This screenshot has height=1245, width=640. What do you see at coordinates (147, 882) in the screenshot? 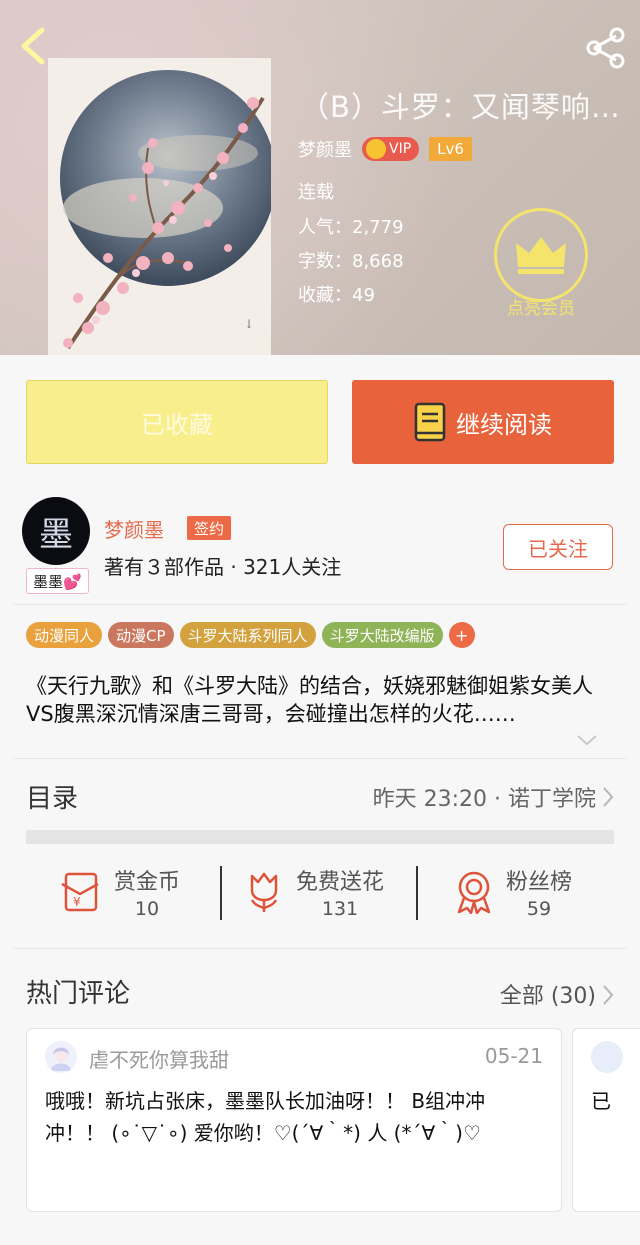
I see `reward-coins-label: 赏金币` at bounding box center [147, 882].